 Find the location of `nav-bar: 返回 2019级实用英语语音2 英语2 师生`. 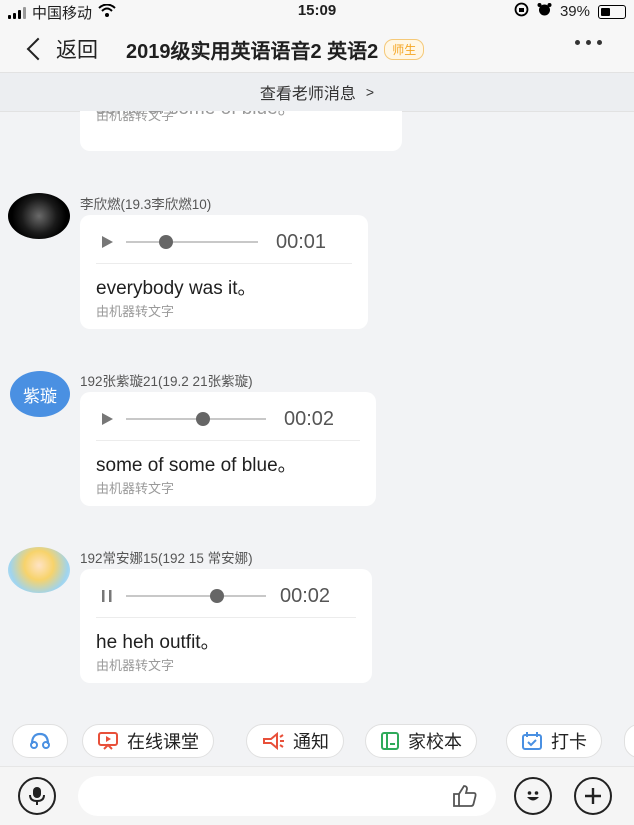

nav-bar: 返回 2019级实用英语语音2 英语2 师生 is located at coordinates (317, 47).